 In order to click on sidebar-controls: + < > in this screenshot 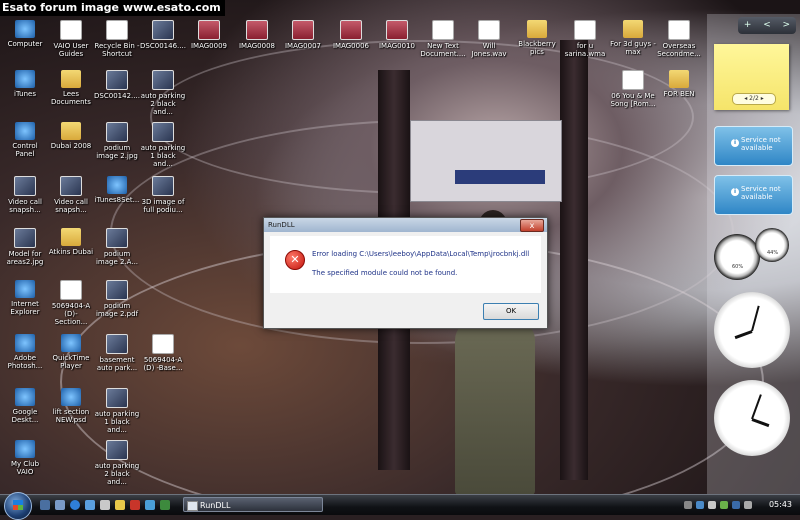, I will do `click(767, 25)`.